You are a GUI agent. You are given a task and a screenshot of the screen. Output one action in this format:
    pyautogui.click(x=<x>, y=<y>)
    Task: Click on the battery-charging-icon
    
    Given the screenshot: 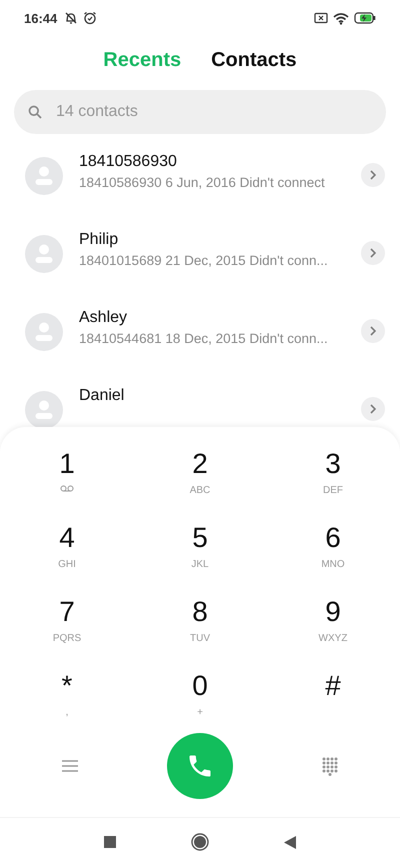 What is the action you would take?
    pyautogui.click(x=365, y=18)
    